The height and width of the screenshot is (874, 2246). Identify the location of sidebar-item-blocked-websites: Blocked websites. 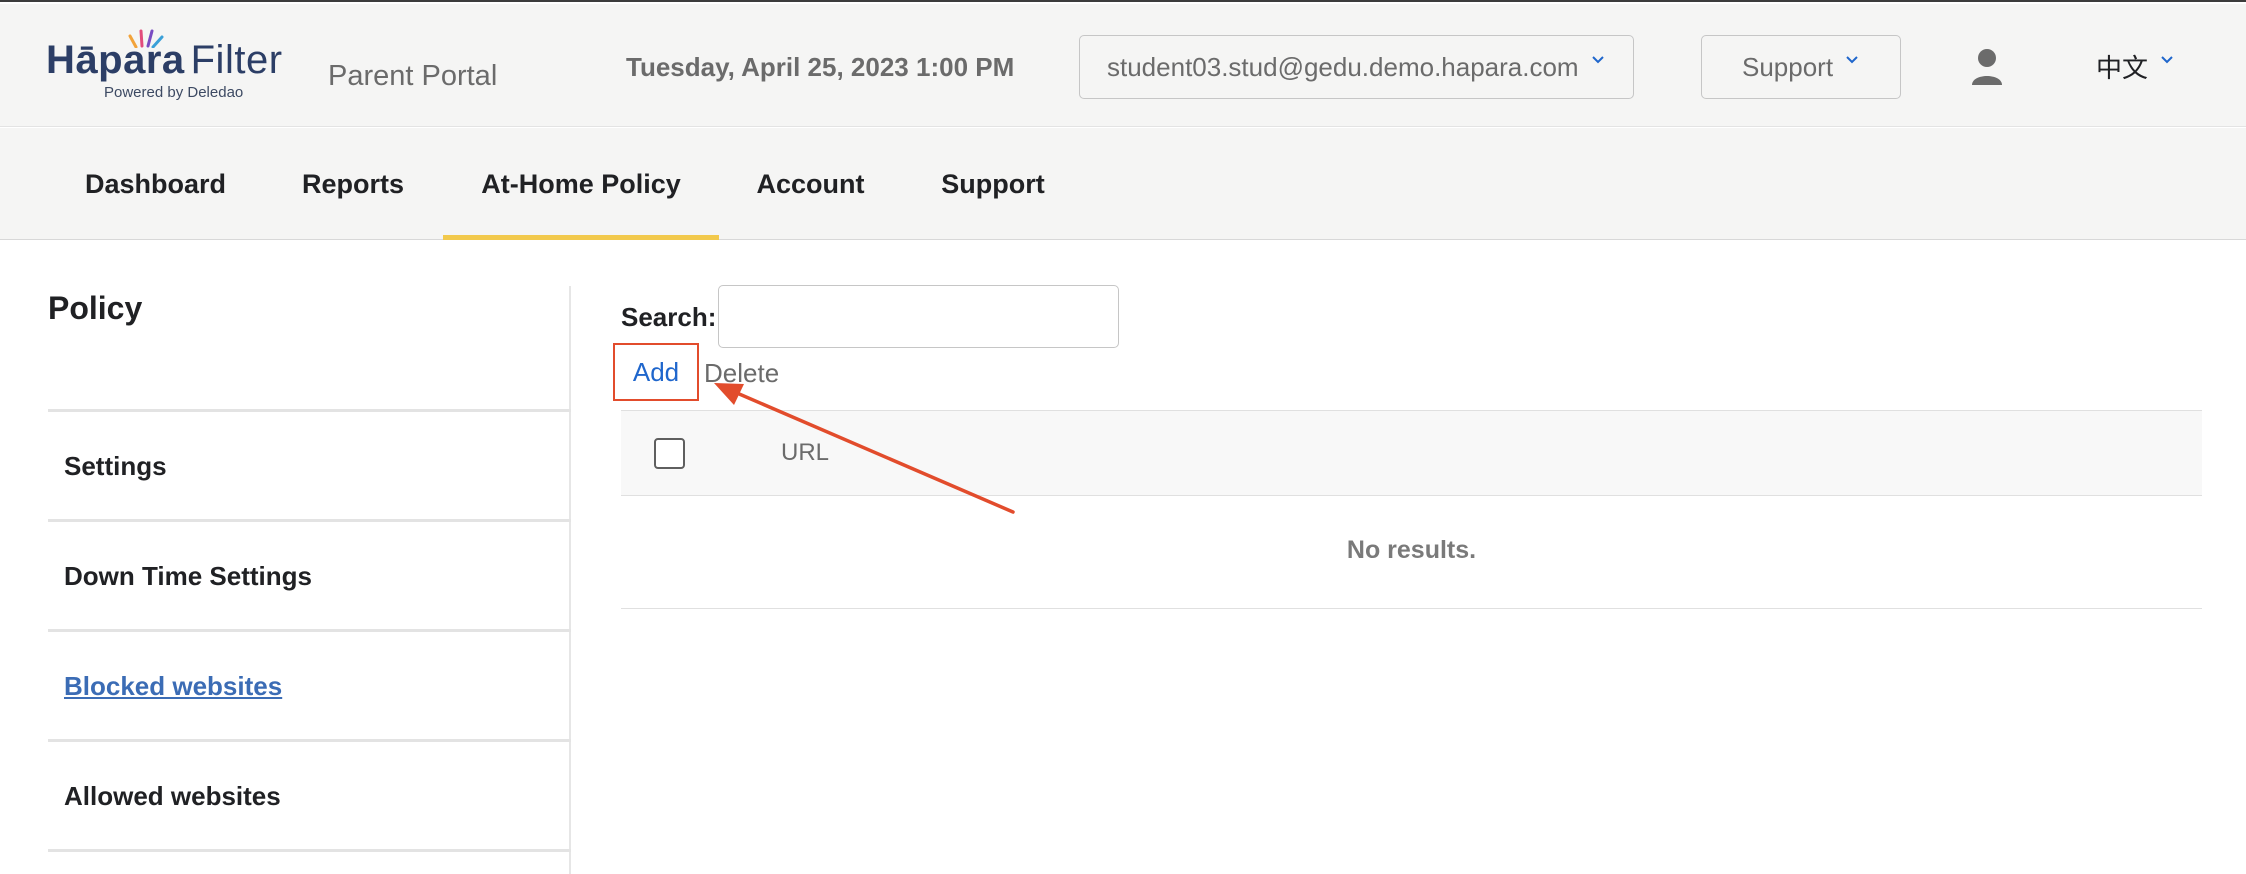
(309, 686).